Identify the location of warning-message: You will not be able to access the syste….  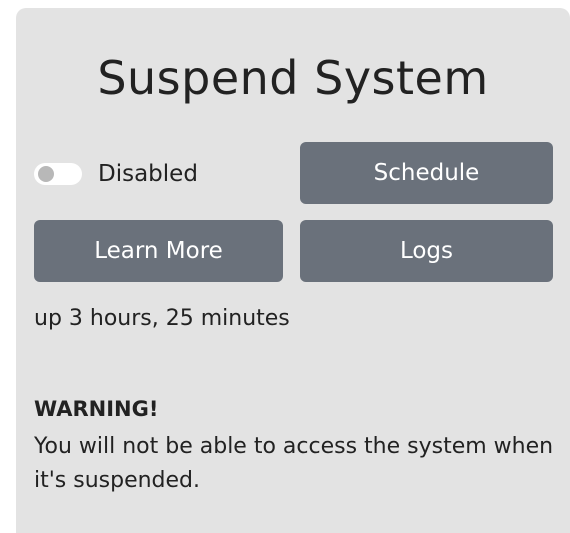
(294, 463).